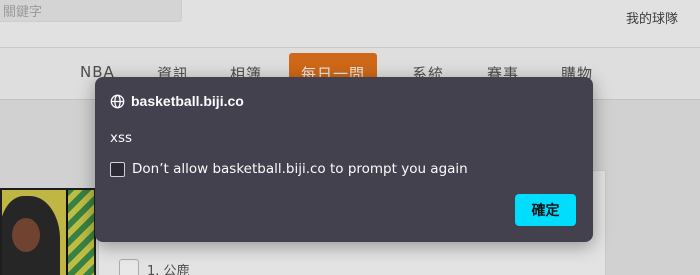 This screenshot has width=700, height=275. I want to click on dialog-header: basketball.biji.co, so click(177, 101).